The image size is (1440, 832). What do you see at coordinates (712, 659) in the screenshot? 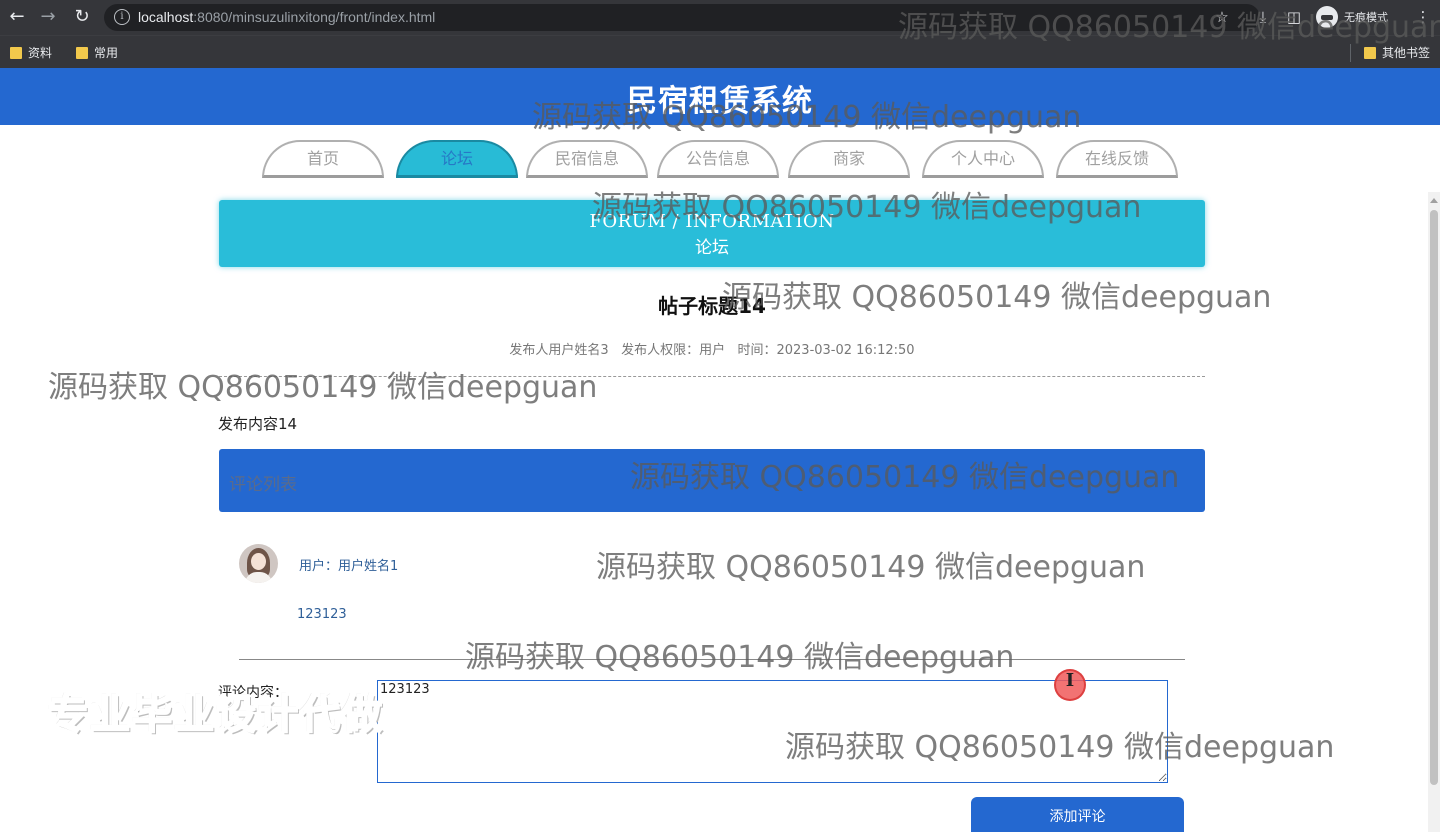
I see `comment-divider` at bounding box center [712, 659].